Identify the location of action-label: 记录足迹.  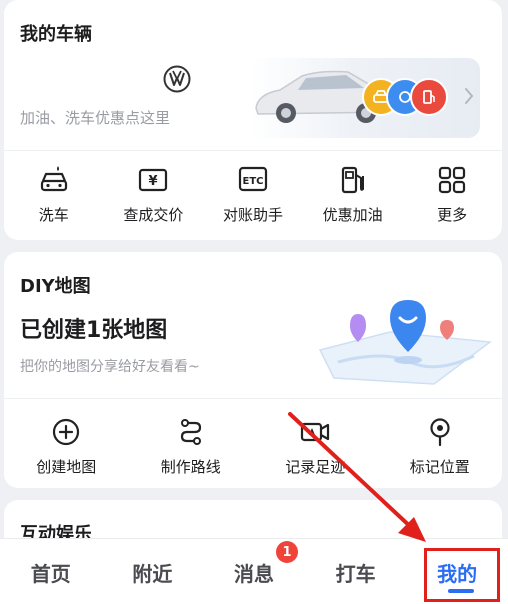
(315, 467).